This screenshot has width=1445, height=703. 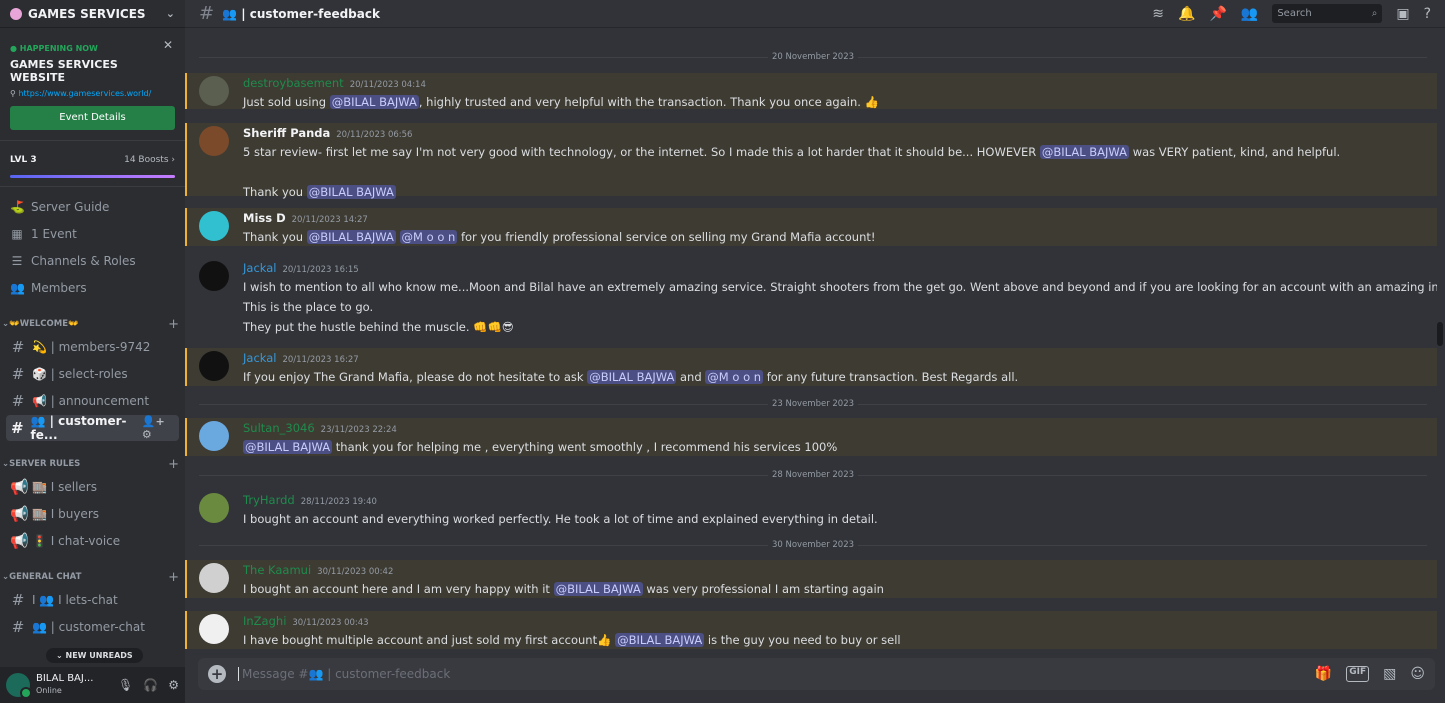 I want to click on message-input: Message #👥 | customer-feedback, so click(x=344, y=674).